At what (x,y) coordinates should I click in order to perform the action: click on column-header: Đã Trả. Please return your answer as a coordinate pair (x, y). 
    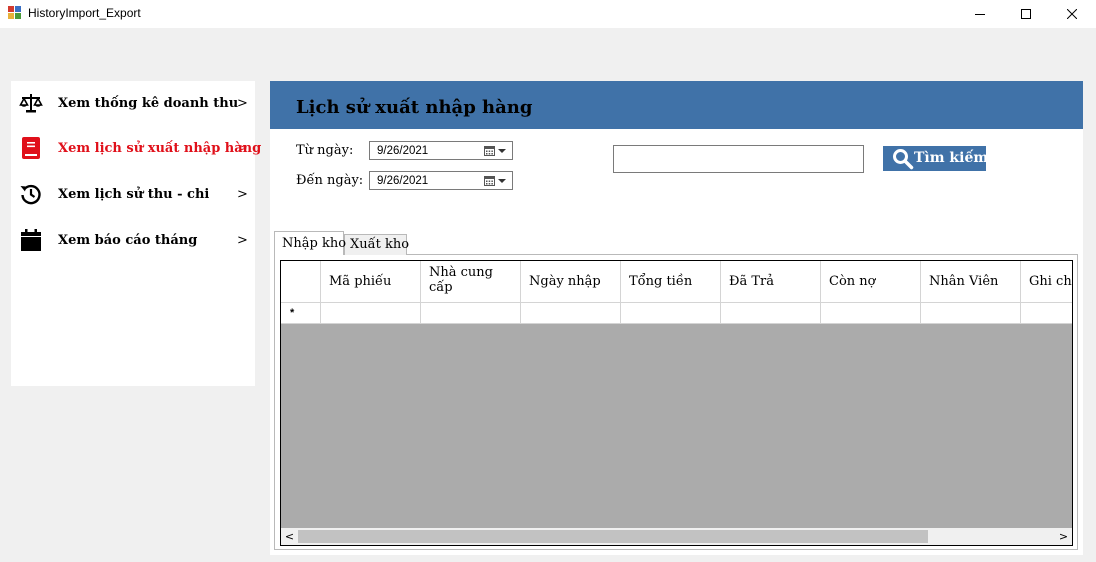
    Looking at the image, I should click on (771, 282).